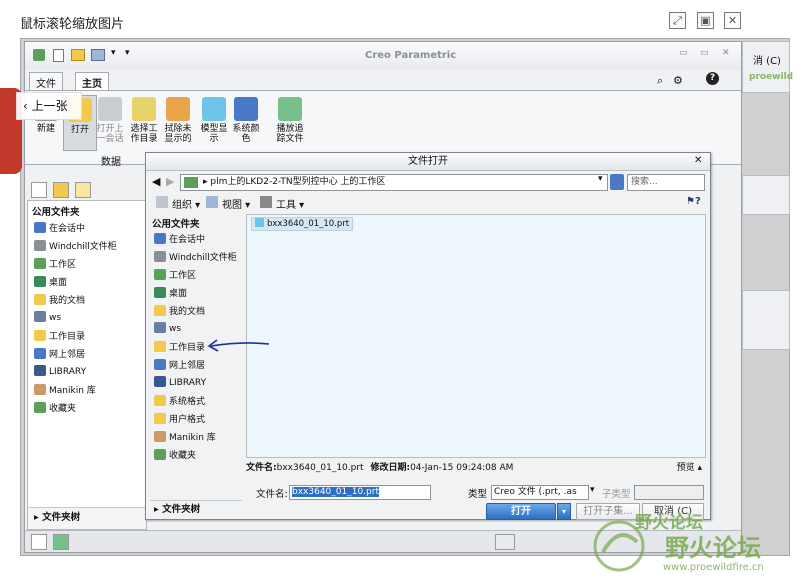 The height and width of the screenshot is (587, 810). Describe the element at coordinates (660, 81) in the screenshot. I see `search-icon: ⌕` at that location.